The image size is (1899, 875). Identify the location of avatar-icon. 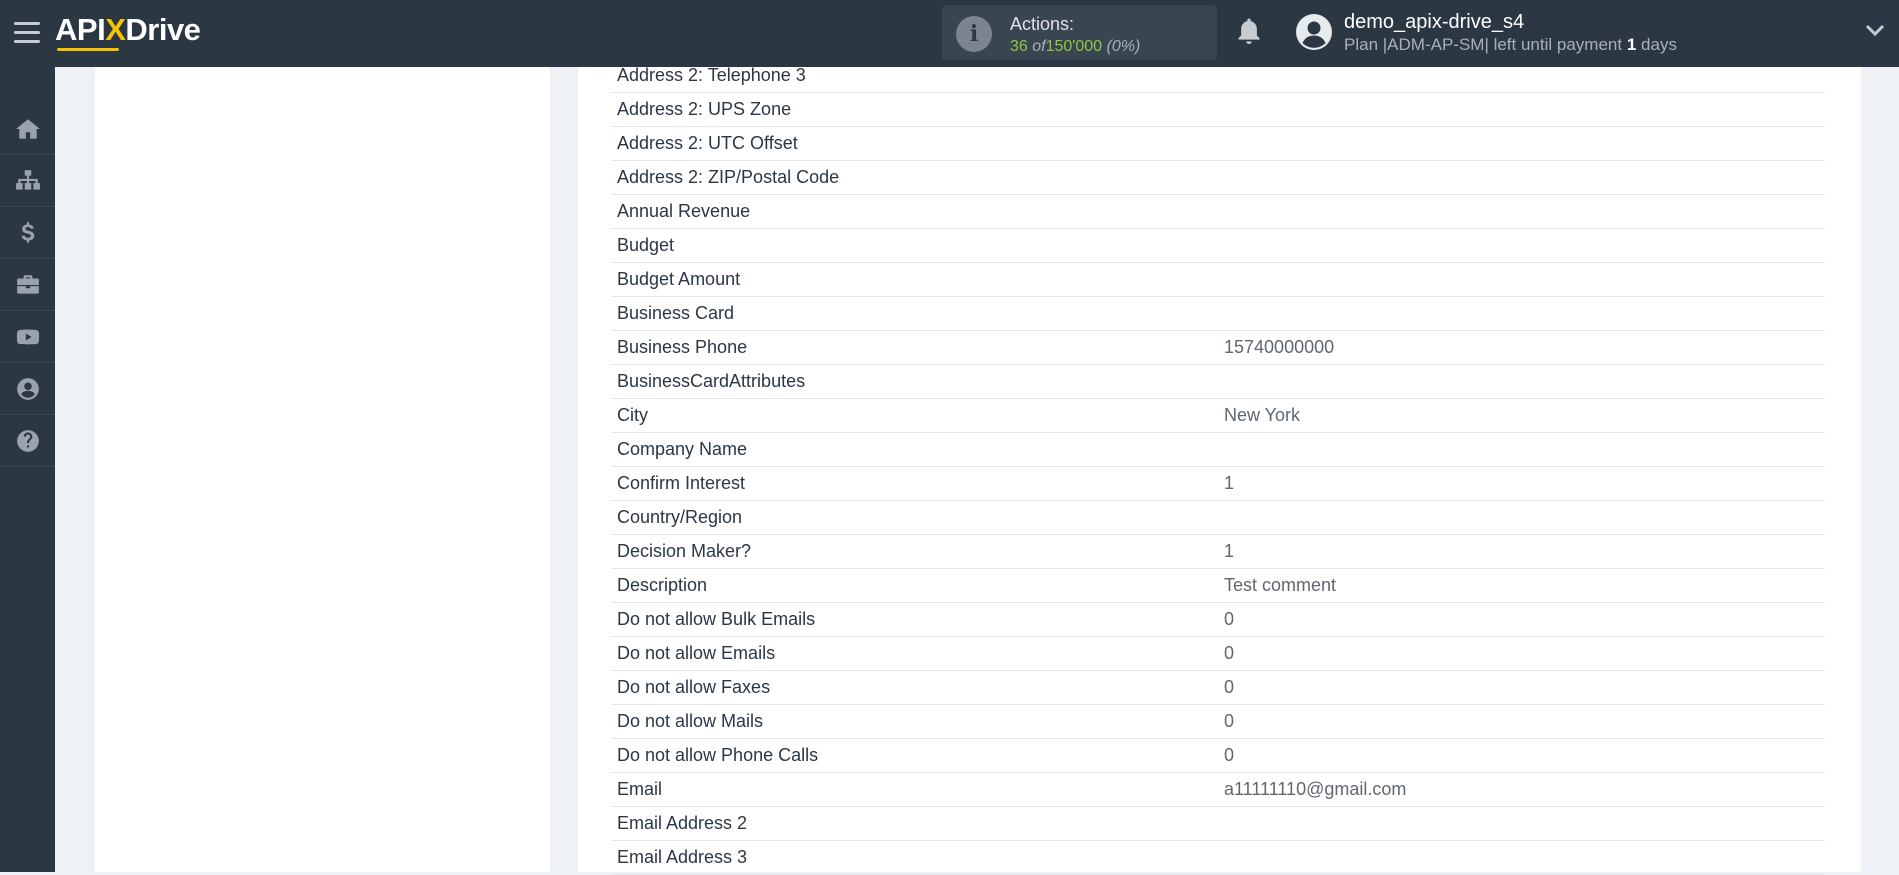
(1314, 32).